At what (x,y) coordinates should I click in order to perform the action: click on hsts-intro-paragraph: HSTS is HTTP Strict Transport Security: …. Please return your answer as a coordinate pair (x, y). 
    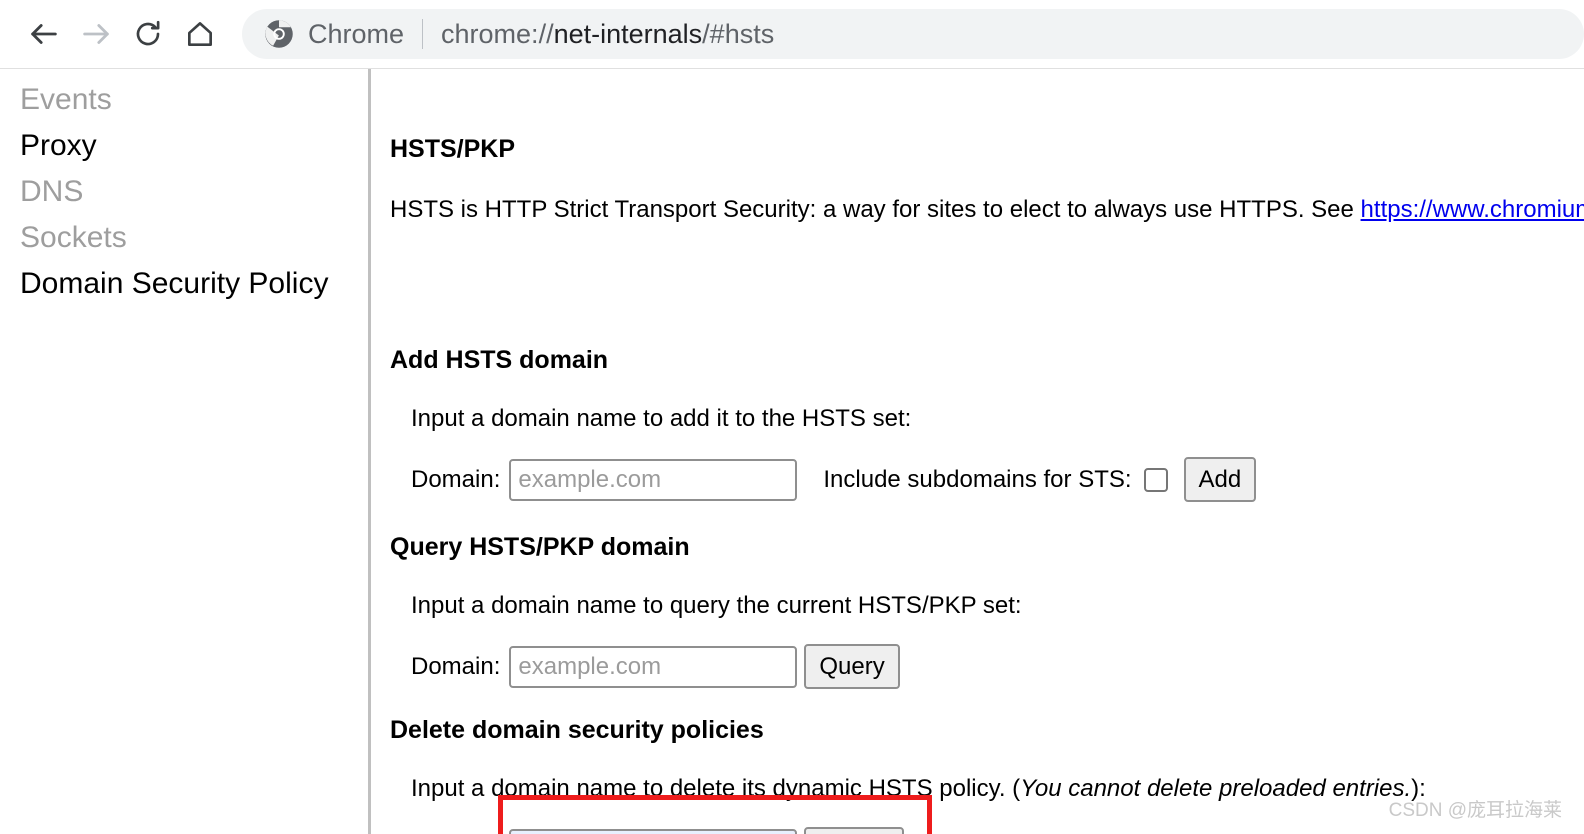
    Looking at the image, I should click on (987, 209).